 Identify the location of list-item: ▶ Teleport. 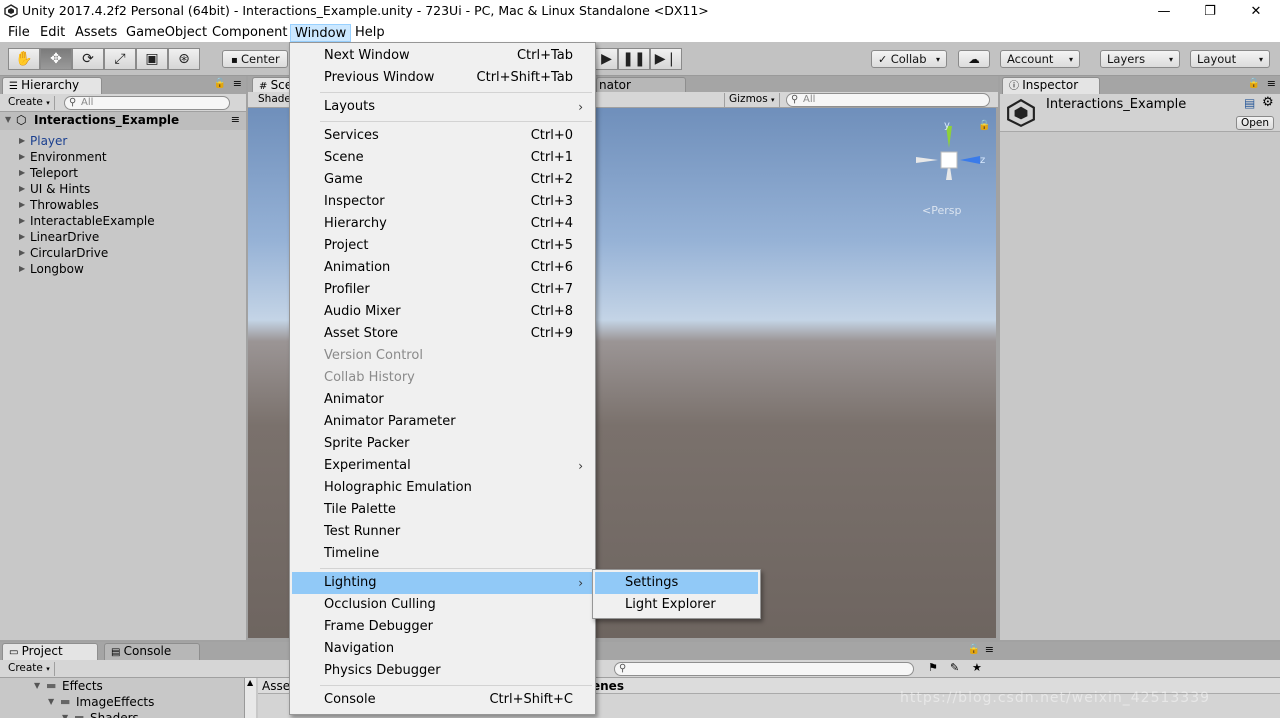
(123, 173).